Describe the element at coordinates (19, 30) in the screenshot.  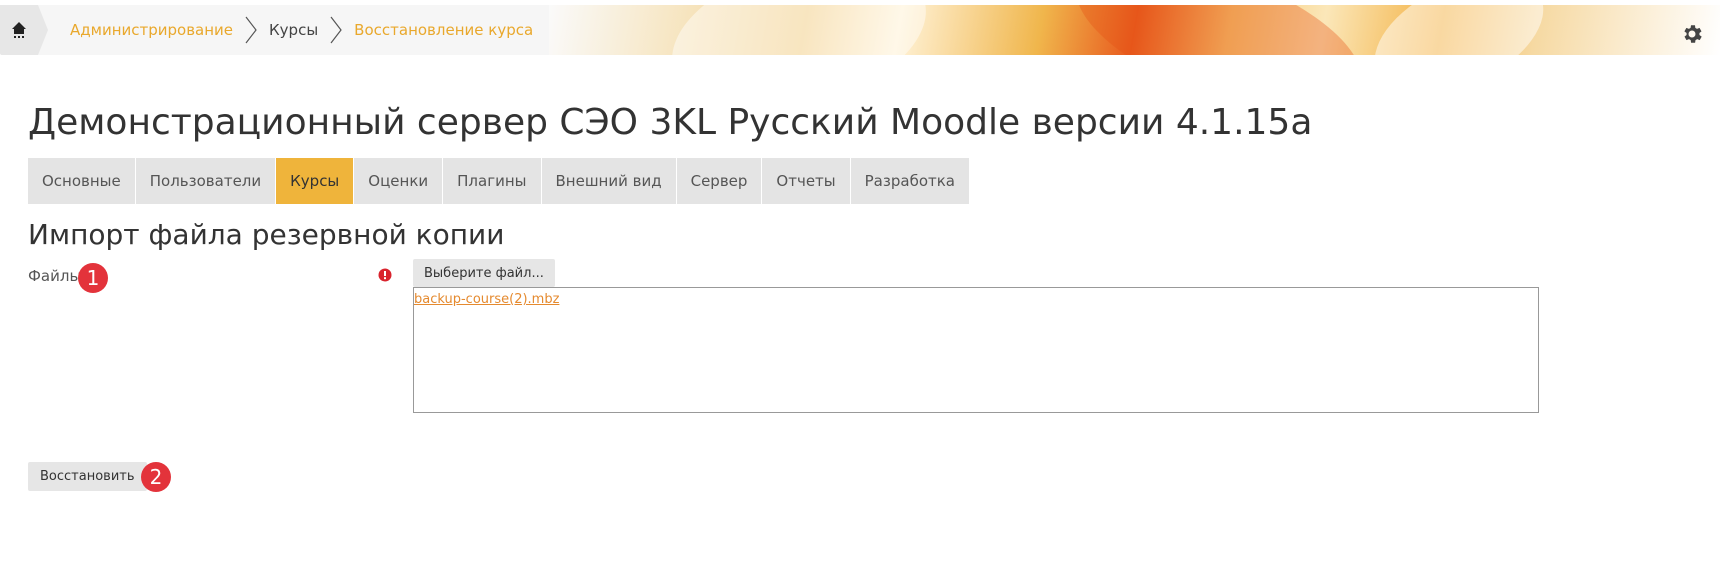
I see `home-icon` at that location.